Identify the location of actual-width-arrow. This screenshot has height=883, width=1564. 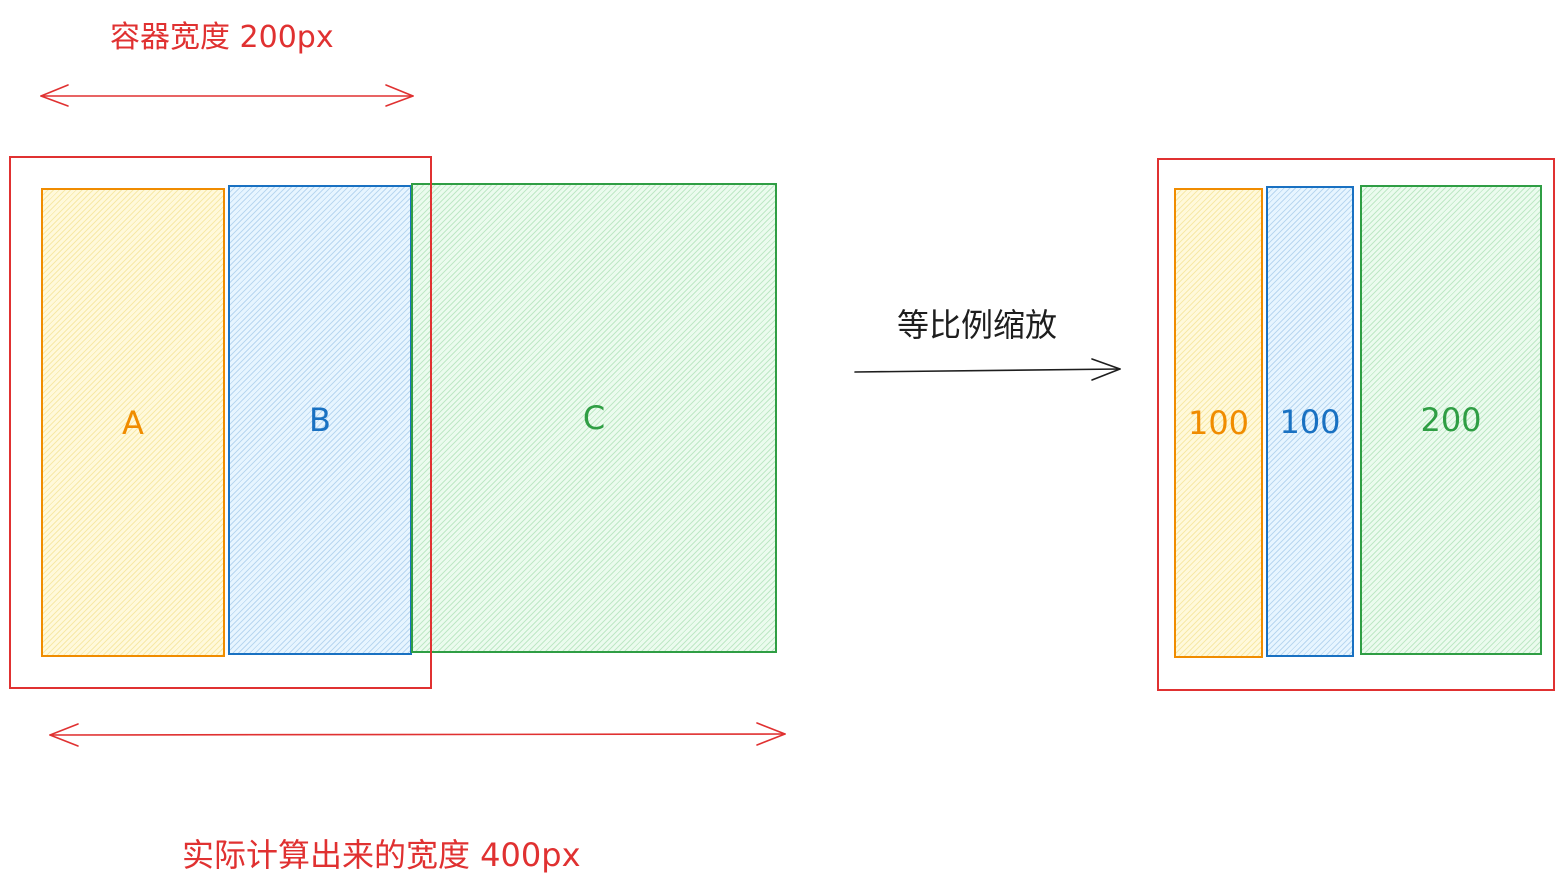
(417, 734).